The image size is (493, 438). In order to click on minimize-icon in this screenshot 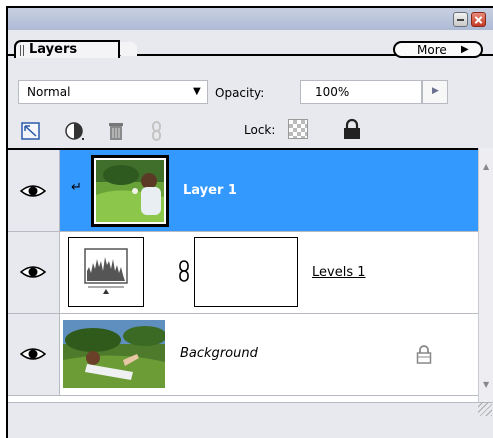, I will do `click(460, 19)`.